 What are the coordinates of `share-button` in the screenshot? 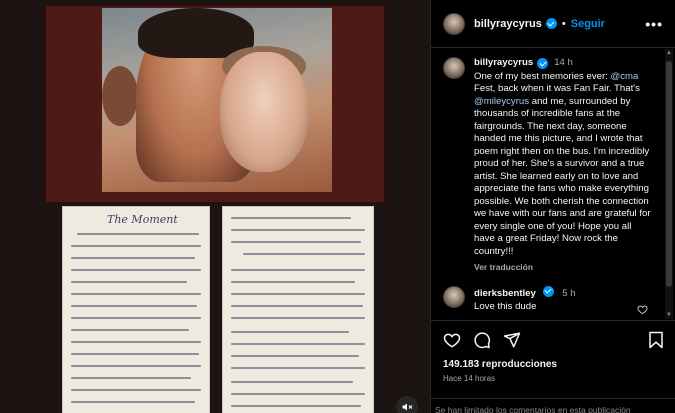 It's located at (512, 340).